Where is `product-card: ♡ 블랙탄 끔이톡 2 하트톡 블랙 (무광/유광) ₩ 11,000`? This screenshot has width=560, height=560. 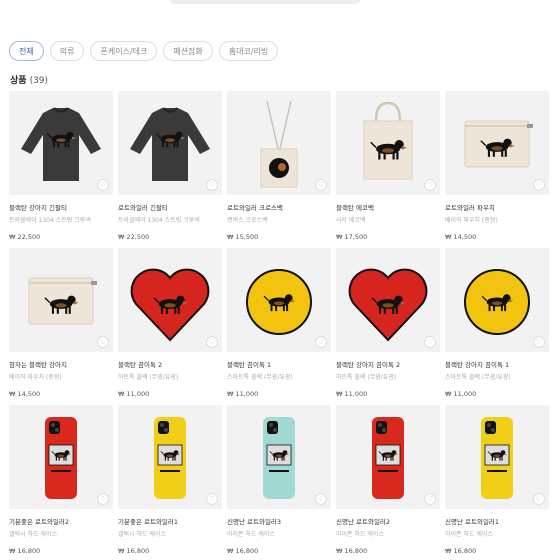
product-card: ♡ 블랙탄 끔이톡 2 하트톡 블랙 (무광/유광) ₩ 11,000 is located at coordinates (170, 323).